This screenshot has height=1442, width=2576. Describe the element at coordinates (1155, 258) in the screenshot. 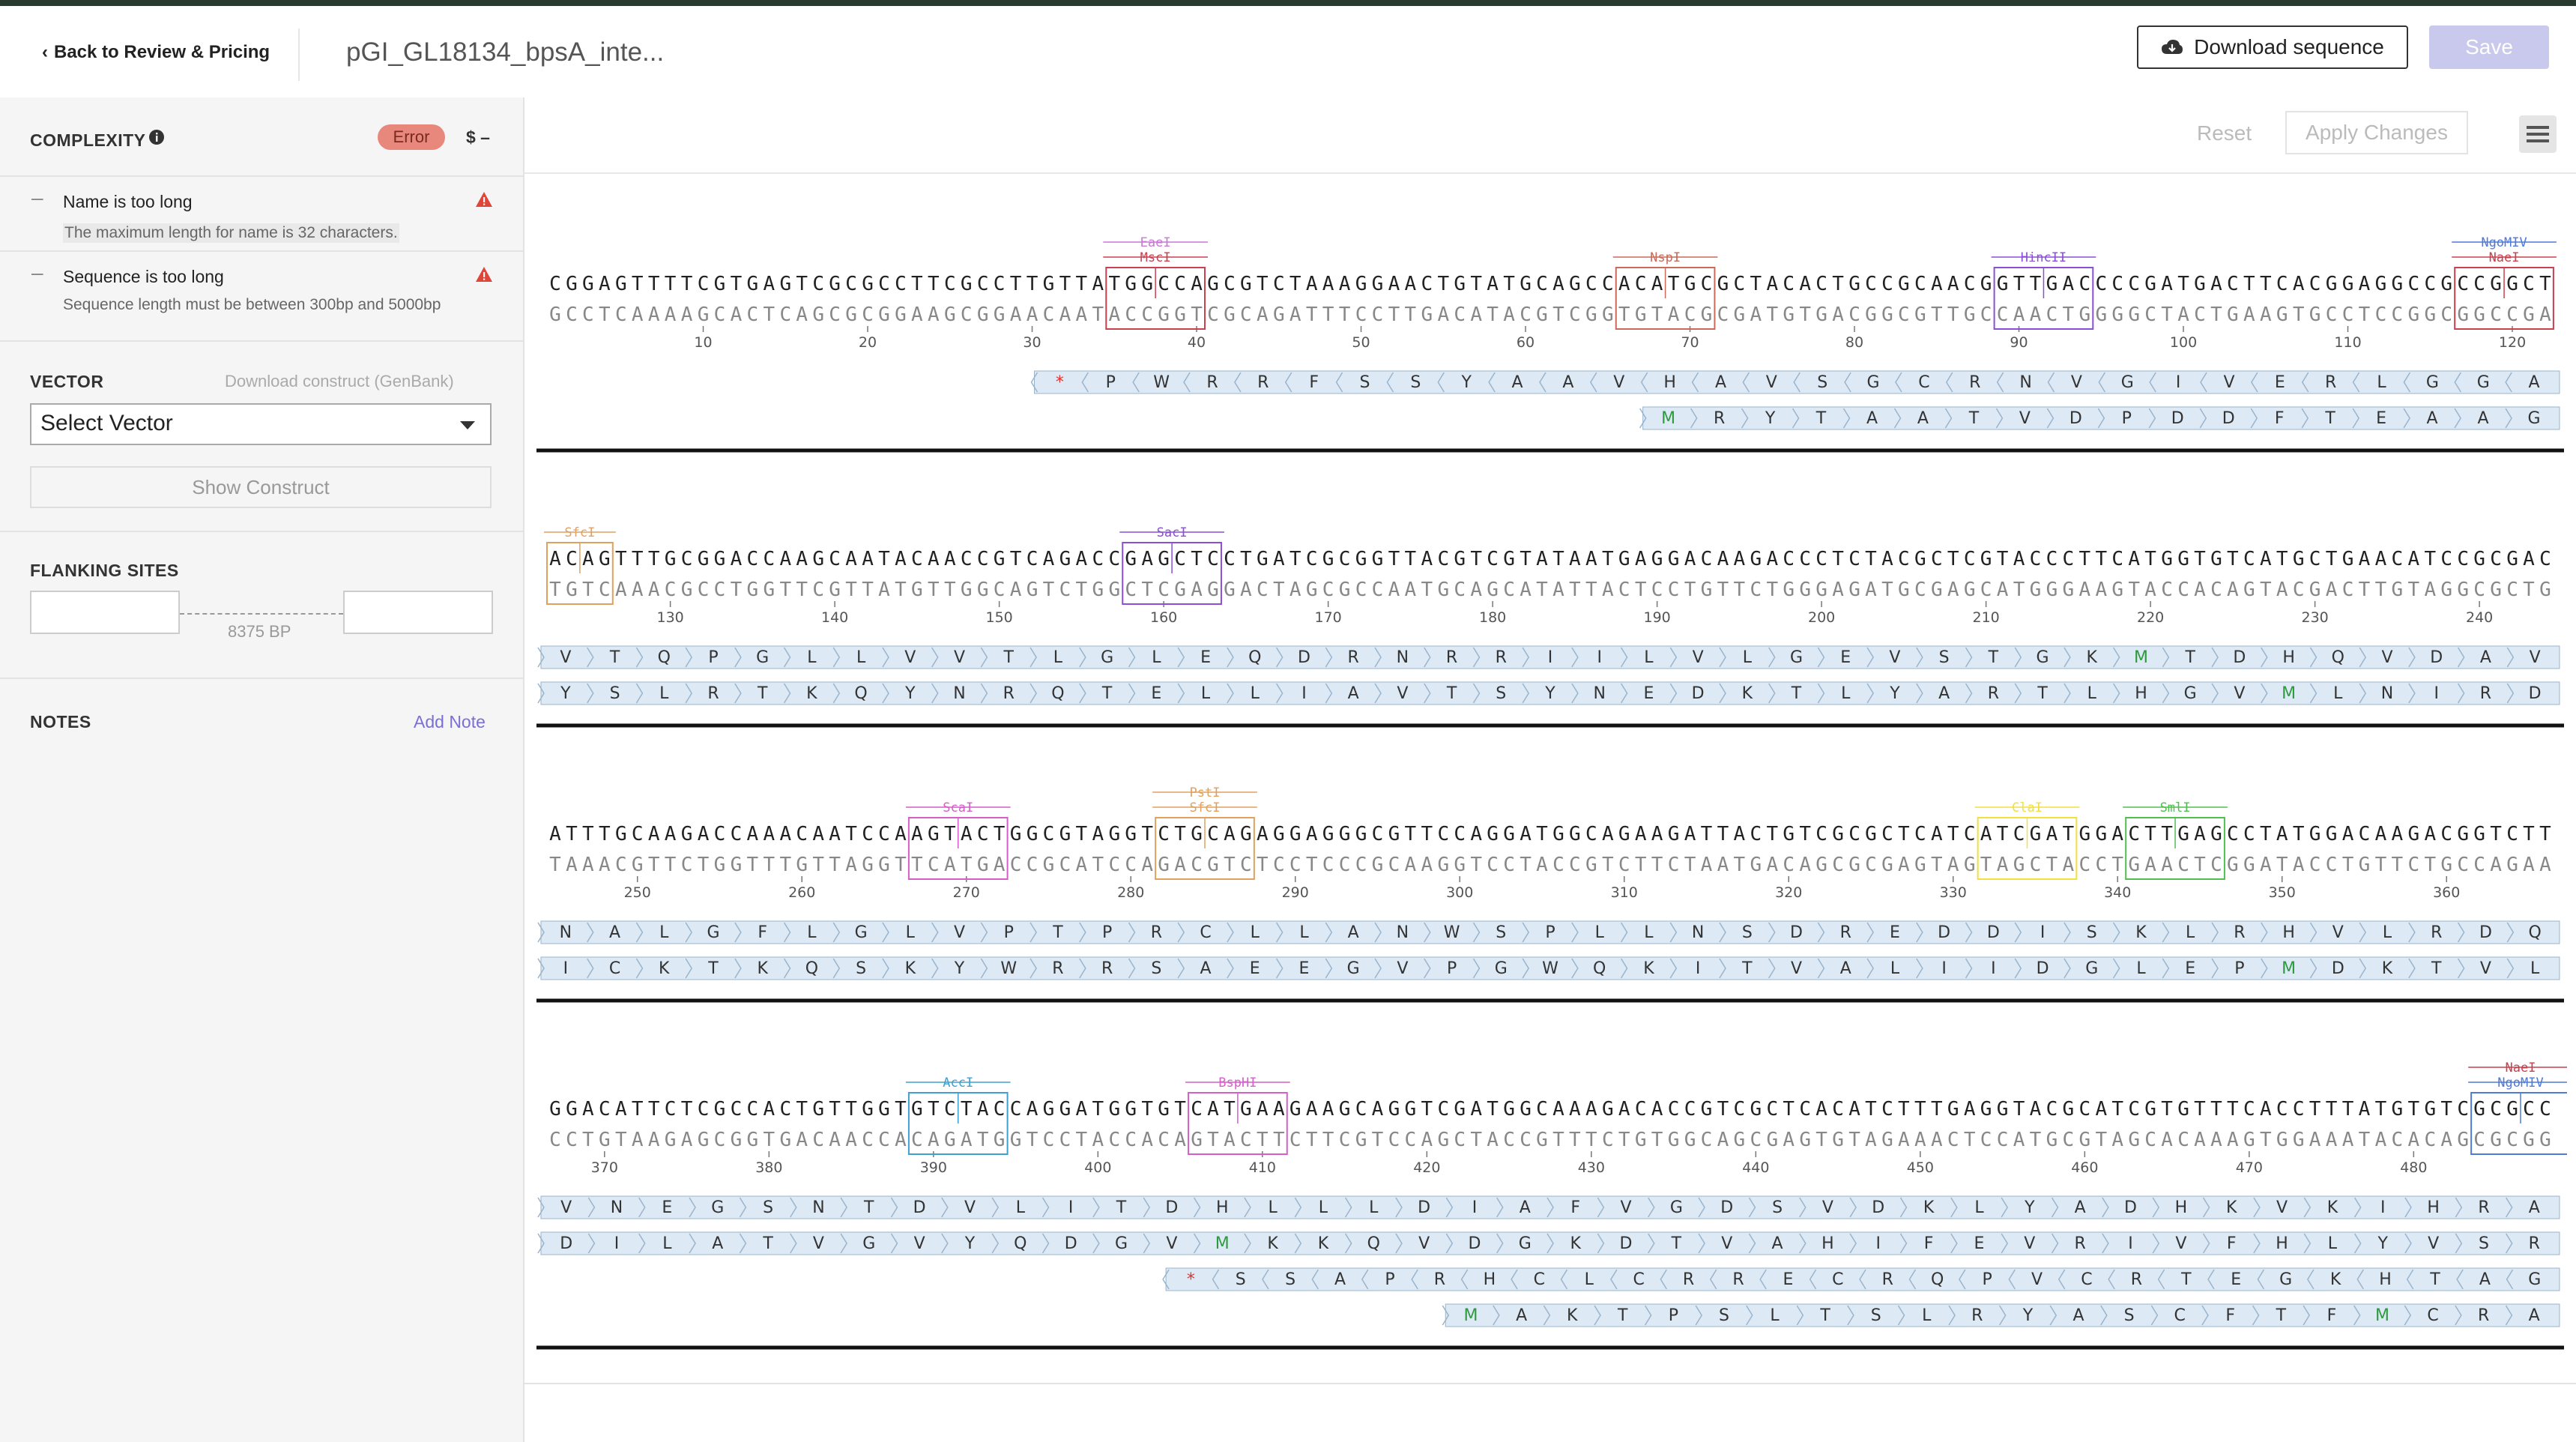

I see `enzyme-label: MscI` at that location.